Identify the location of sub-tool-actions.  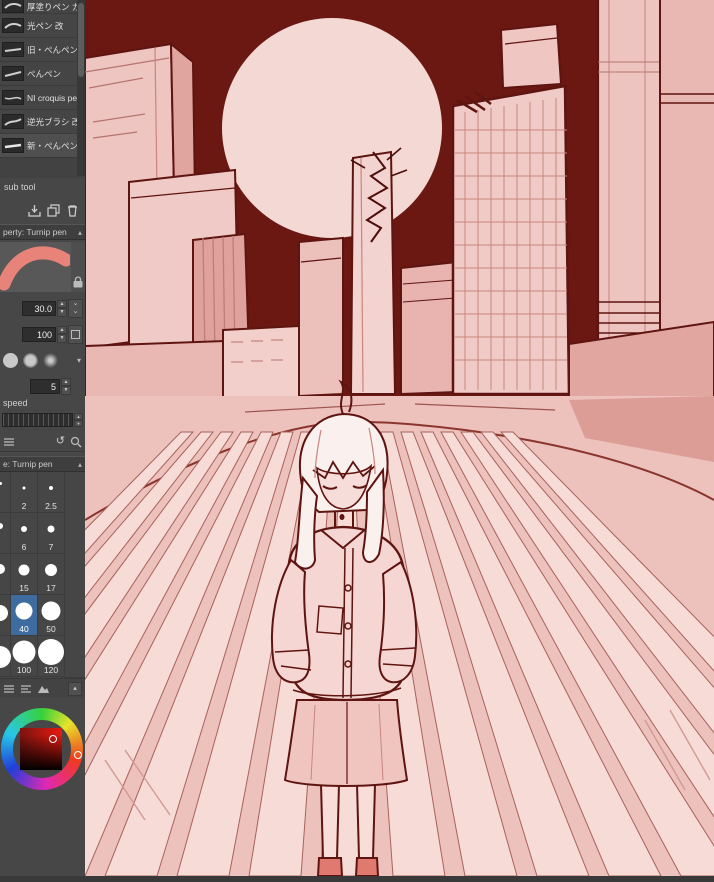
(41, 210).